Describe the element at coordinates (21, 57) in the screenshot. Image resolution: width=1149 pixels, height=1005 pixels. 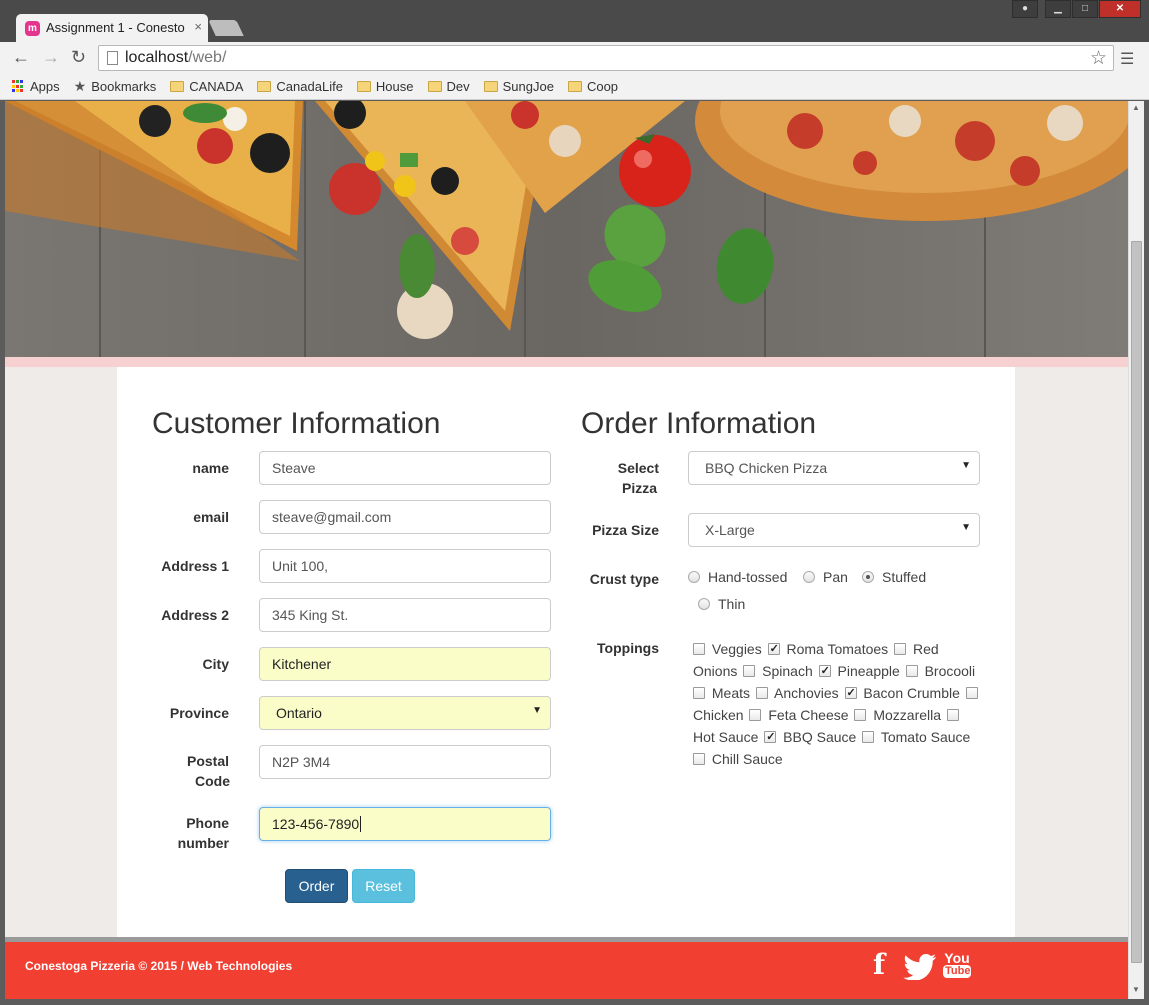
I see `back-icon: ←` at that location.